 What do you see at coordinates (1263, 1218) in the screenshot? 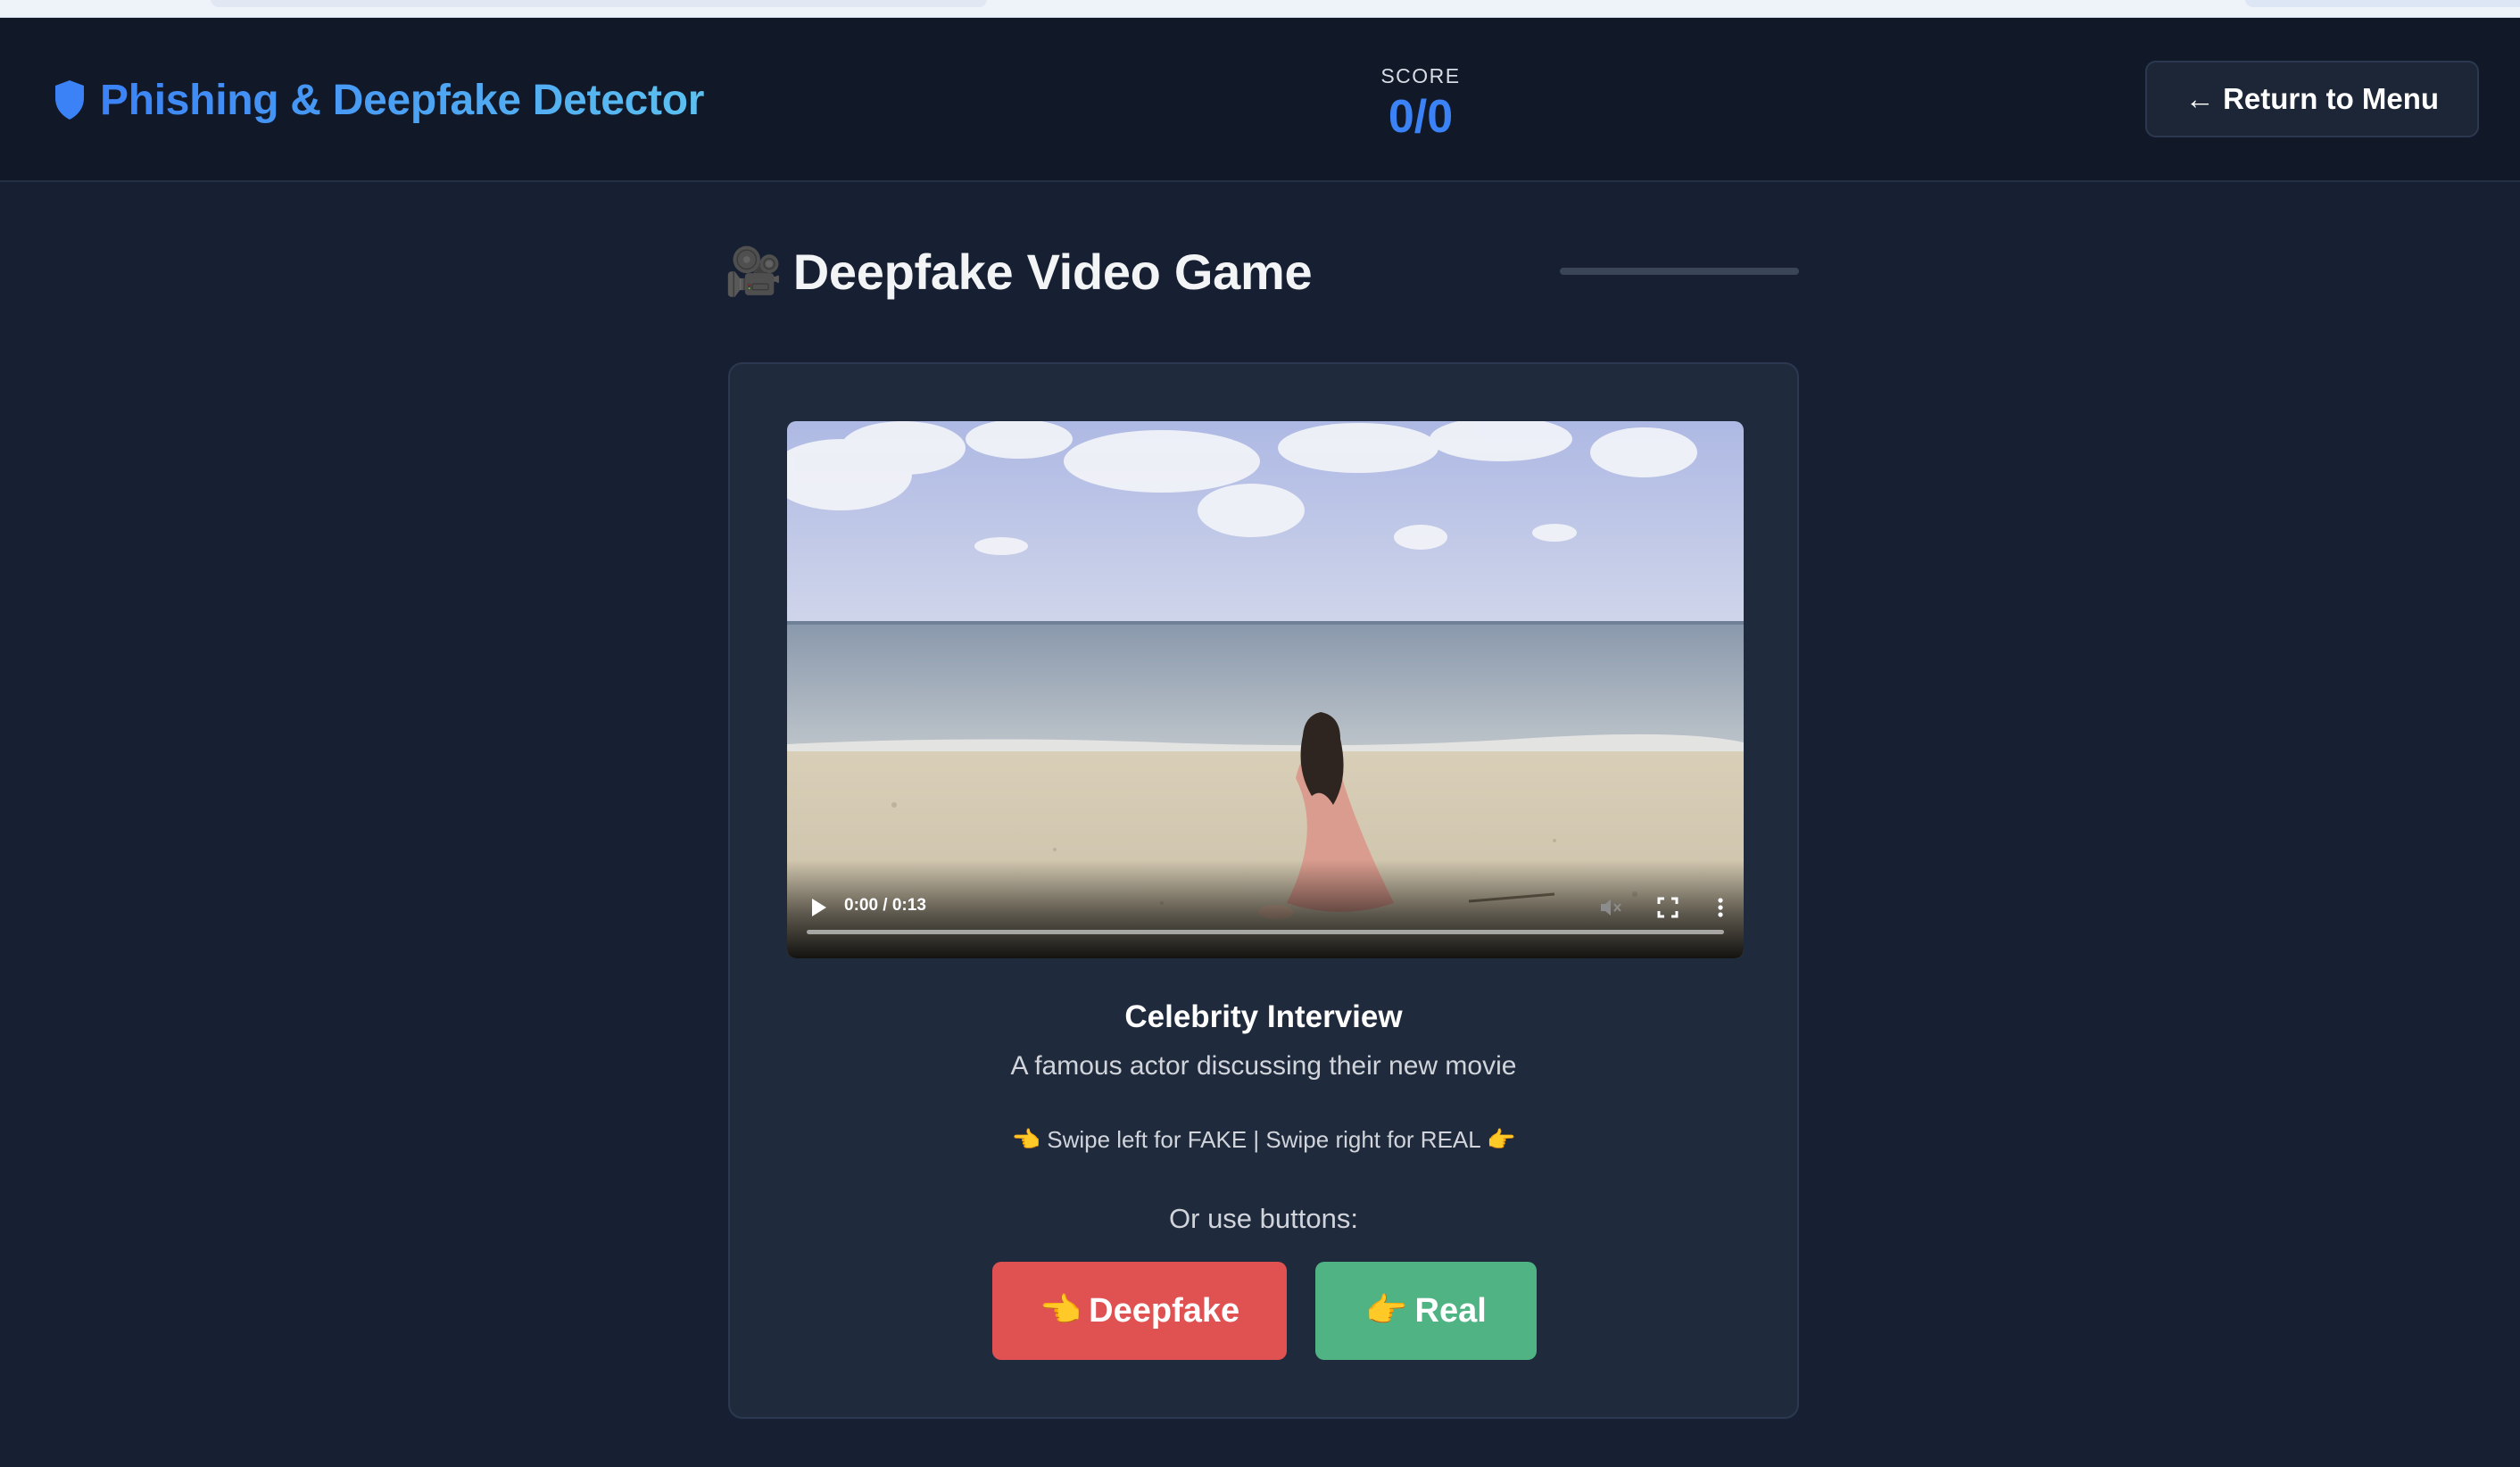
I see `or-use-buttons-label: Or use buttons:` at bounding box center [1263, 1218].